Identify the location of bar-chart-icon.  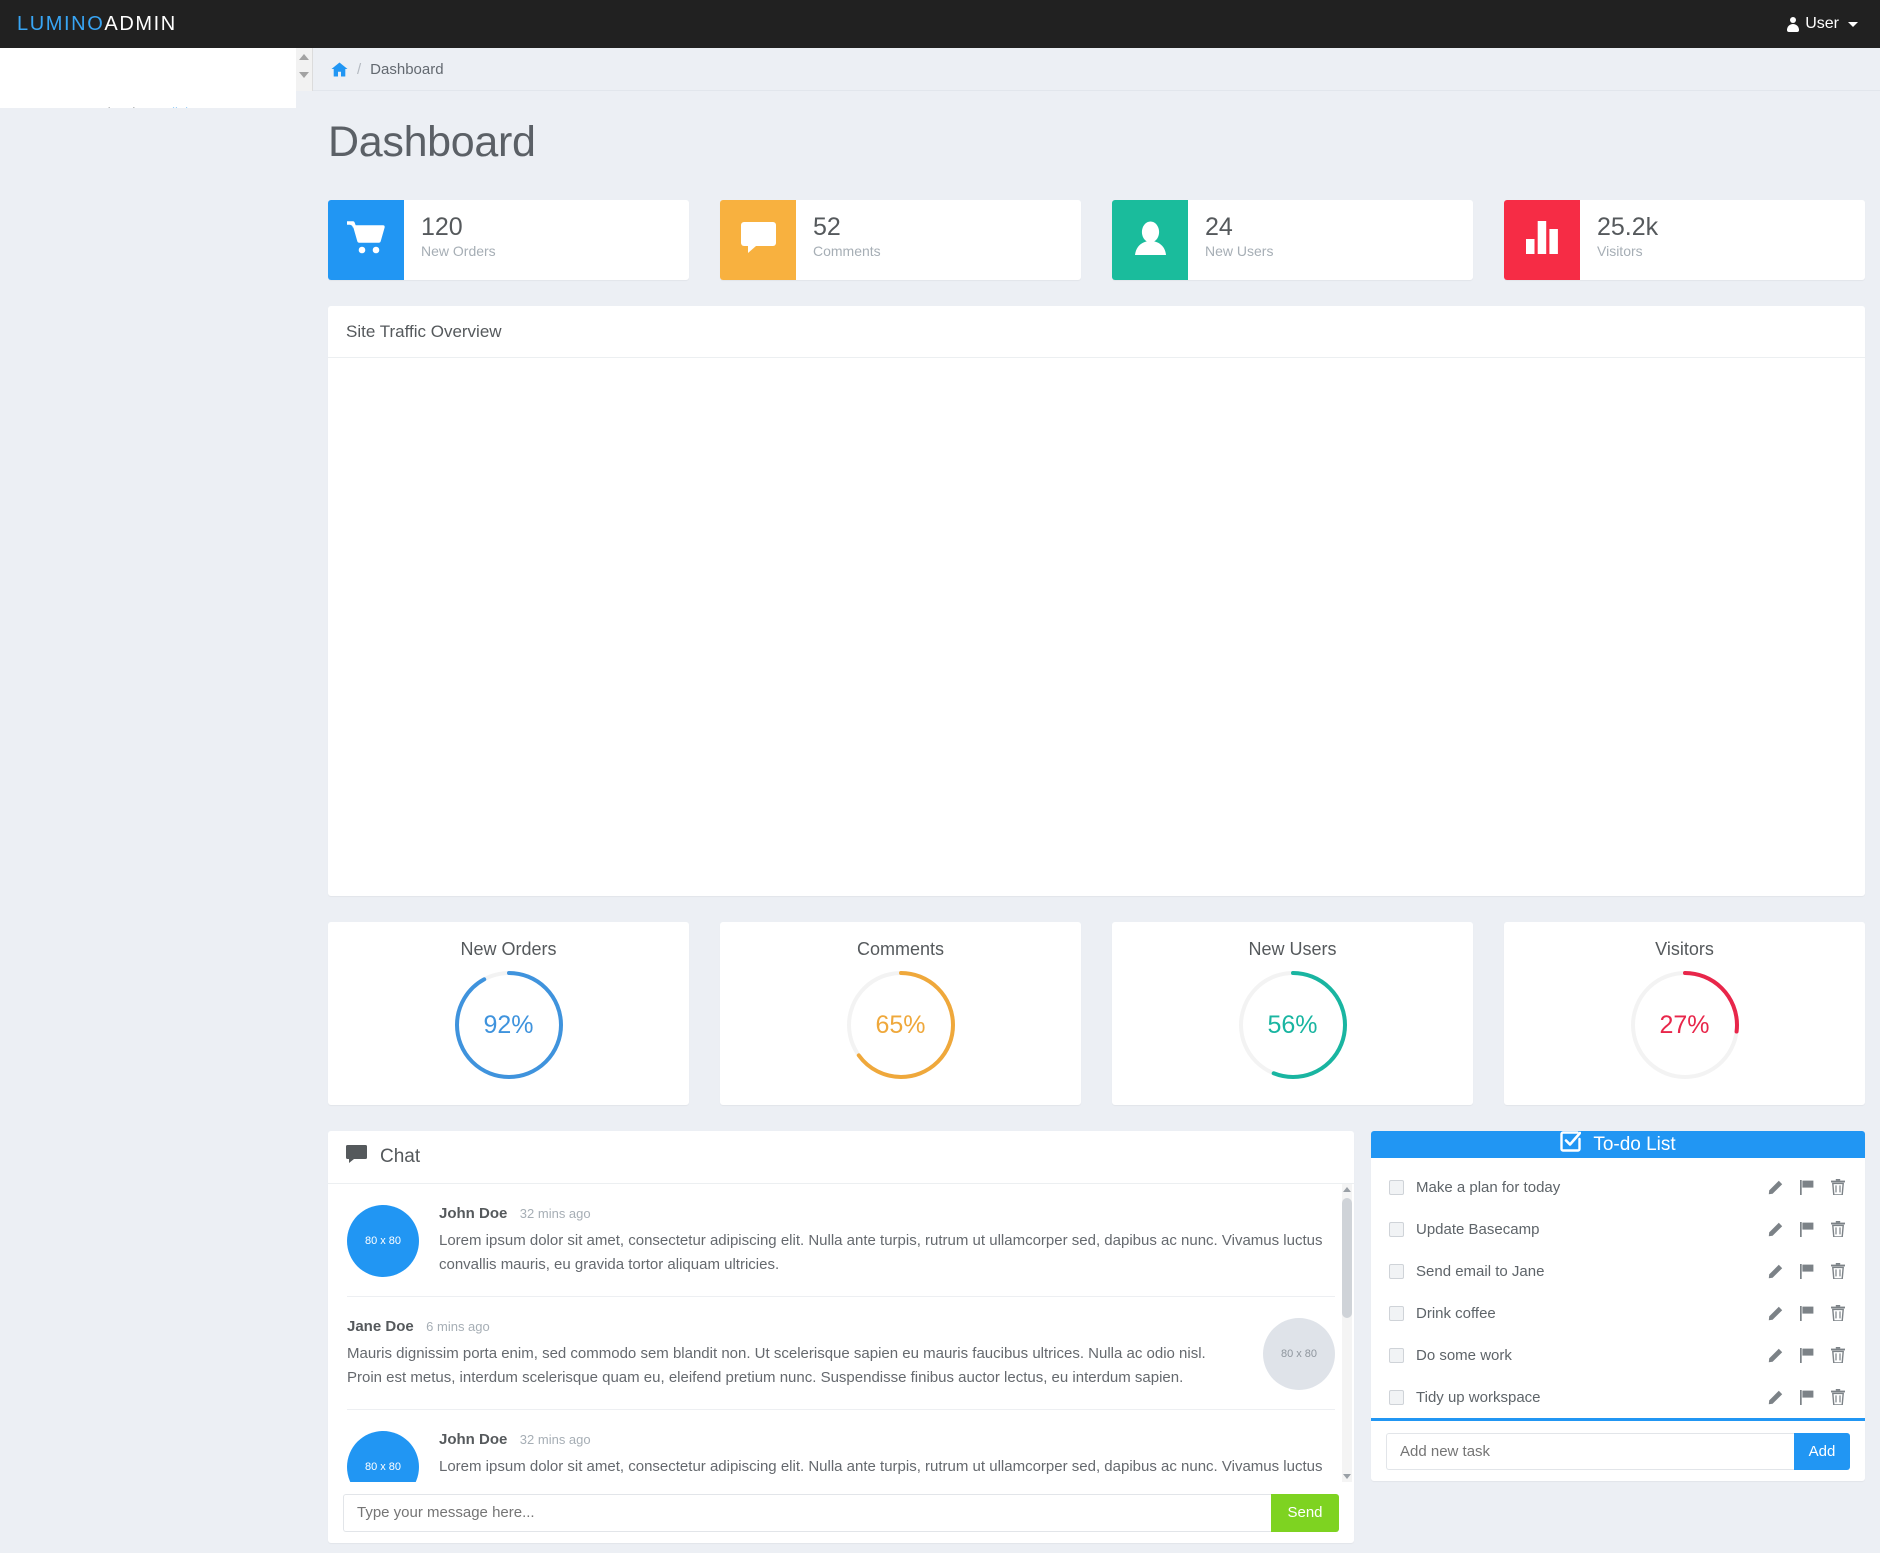
(1542, 240).